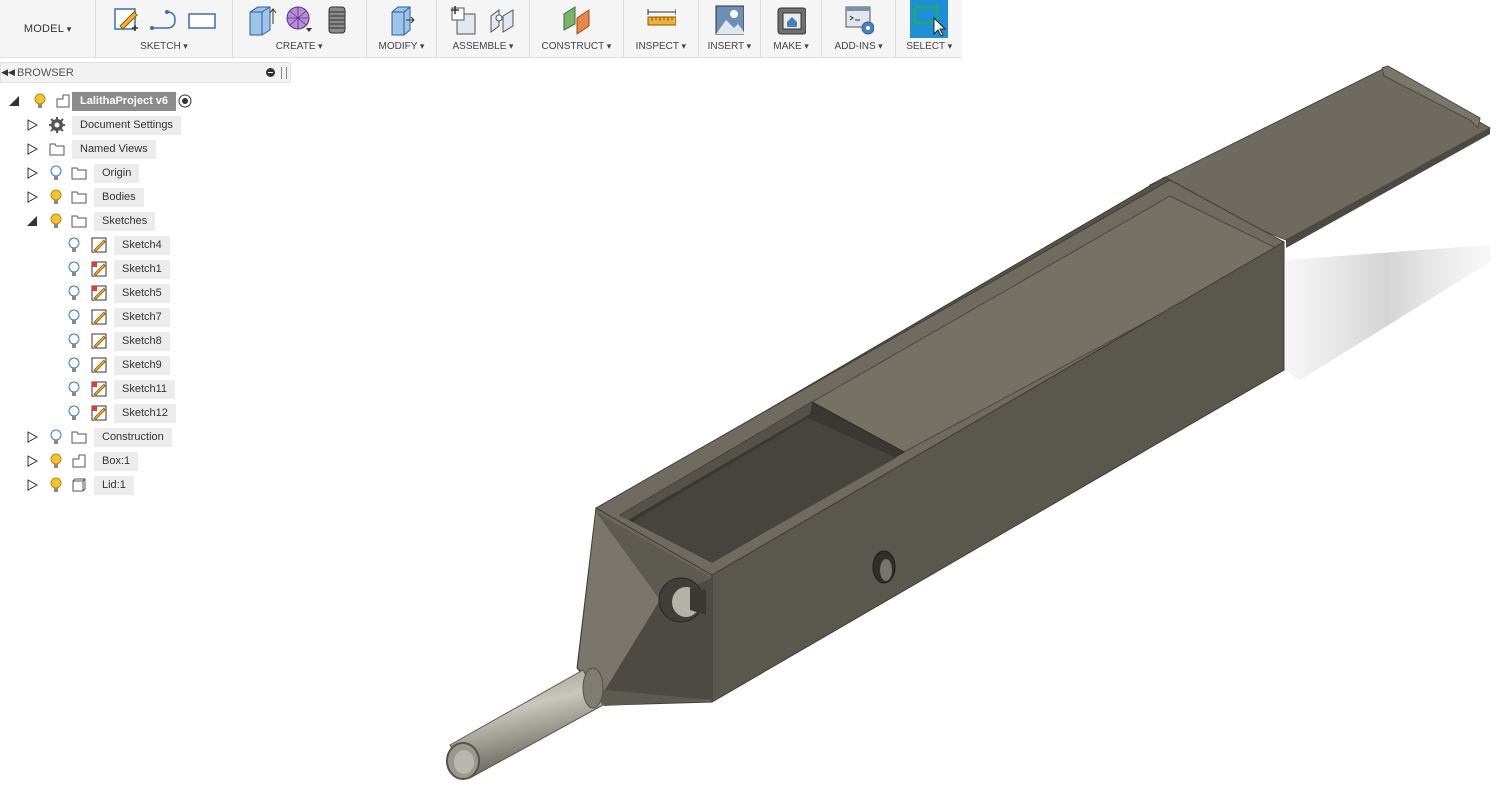 This screenshot has height=806, width=1500. I want to click on tree-root-label: LalithaProject v6, so click(124, 101).